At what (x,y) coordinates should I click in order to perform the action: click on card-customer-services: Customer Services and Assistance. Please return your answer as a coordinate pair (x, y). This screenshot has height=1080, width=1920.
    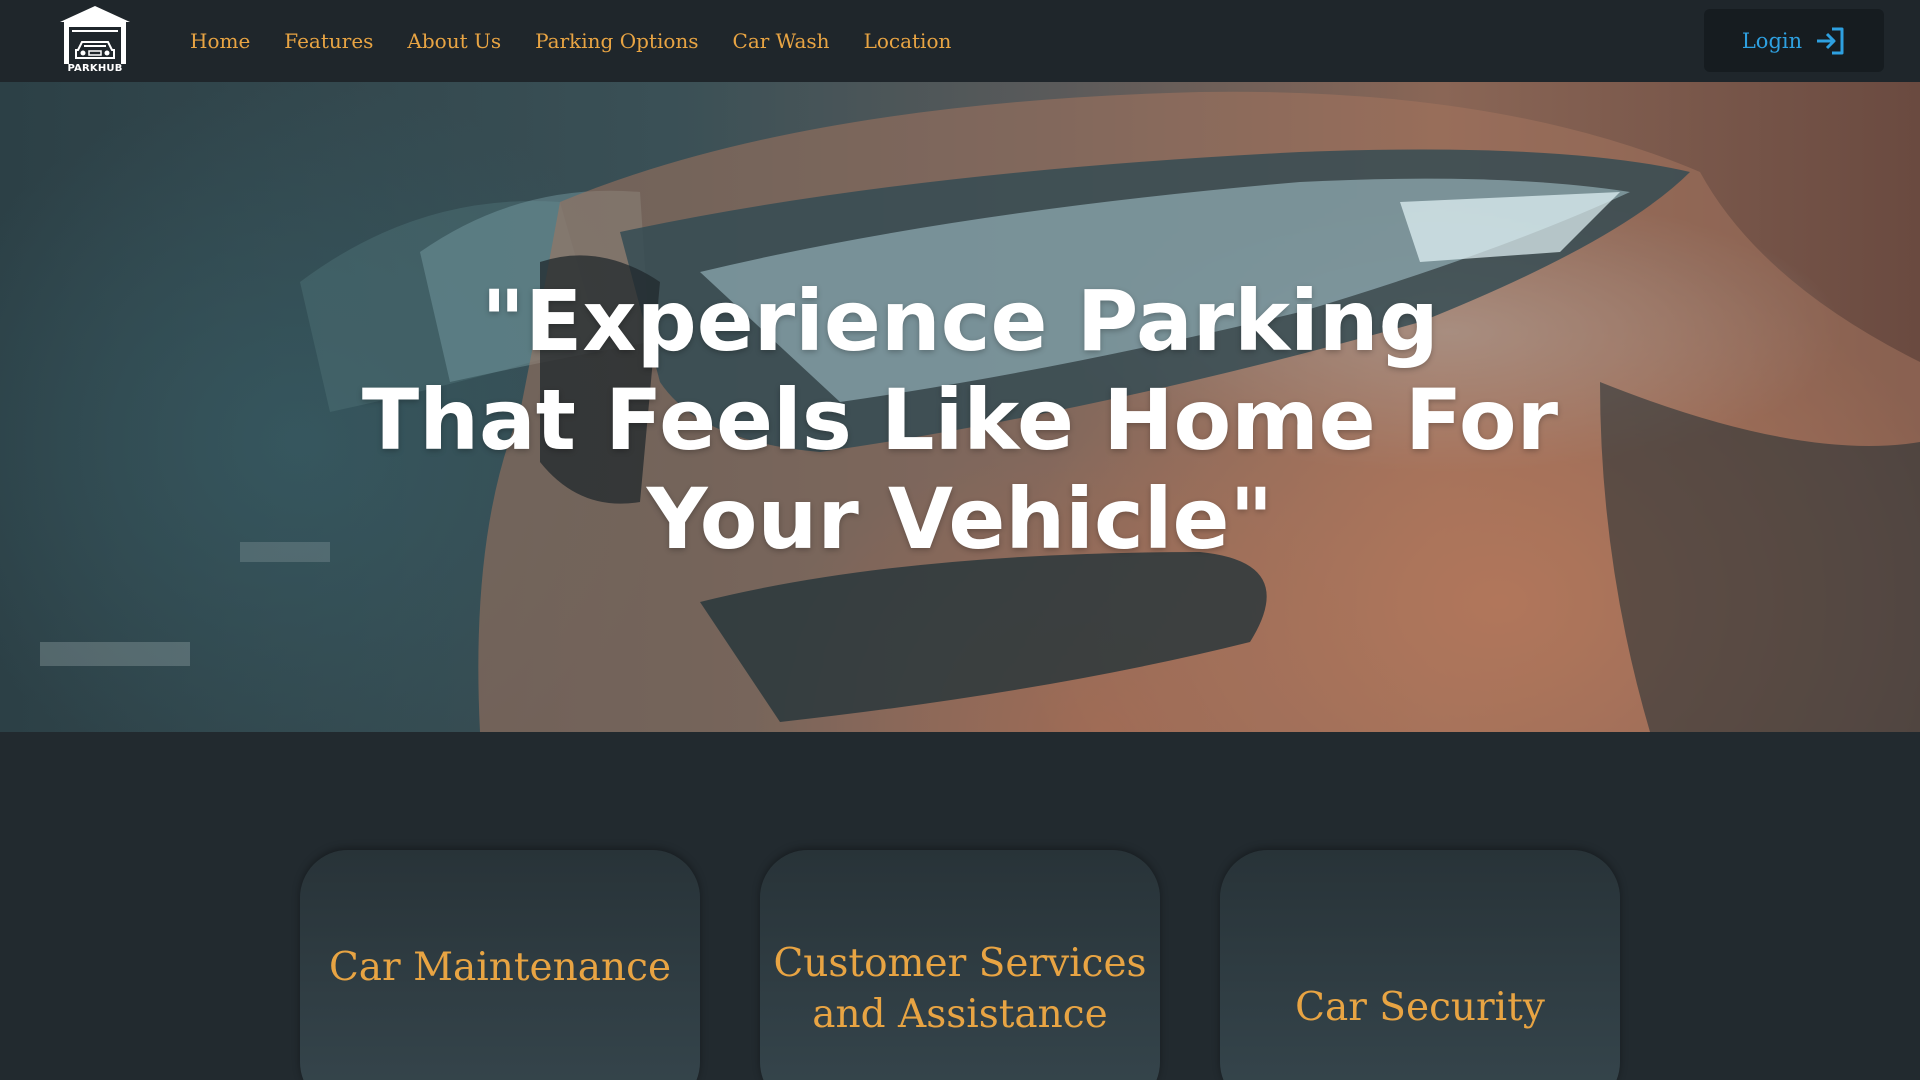
    Looking at the image, I should click on (960, 965).